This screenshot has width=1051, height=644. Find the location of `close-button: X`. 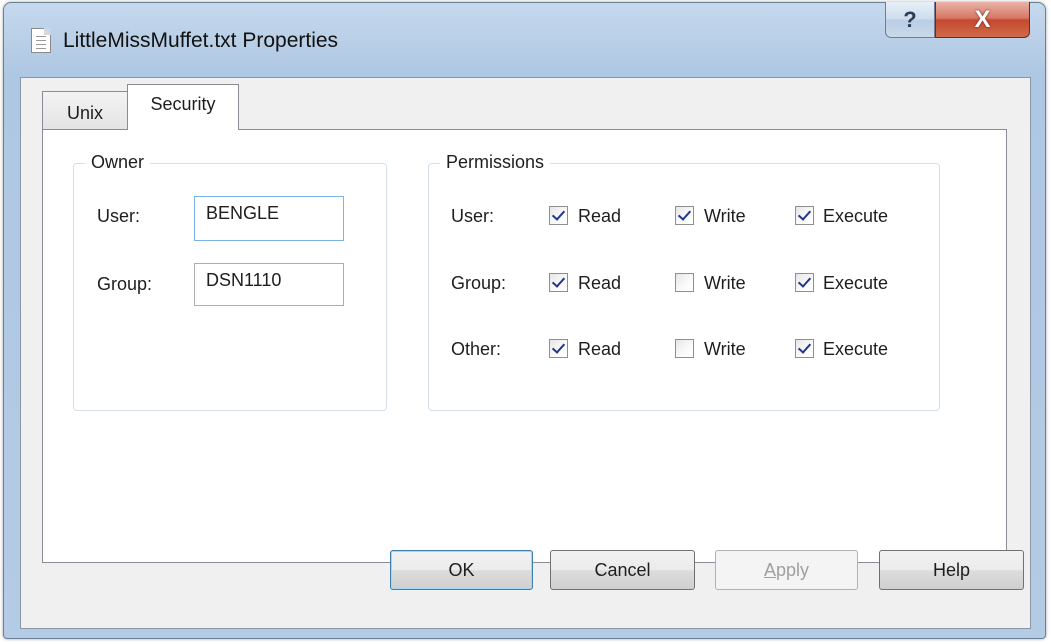

close-button: X is located at coordinates (982, 20).